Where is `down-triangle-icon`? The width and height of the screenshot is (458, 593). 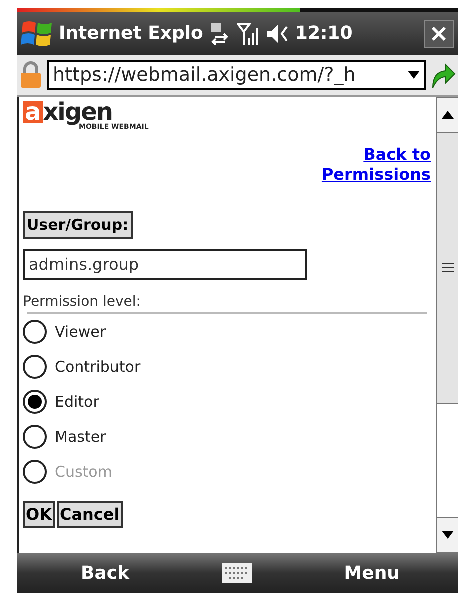 down-triangle-icon is located at coordinates (448, 535).